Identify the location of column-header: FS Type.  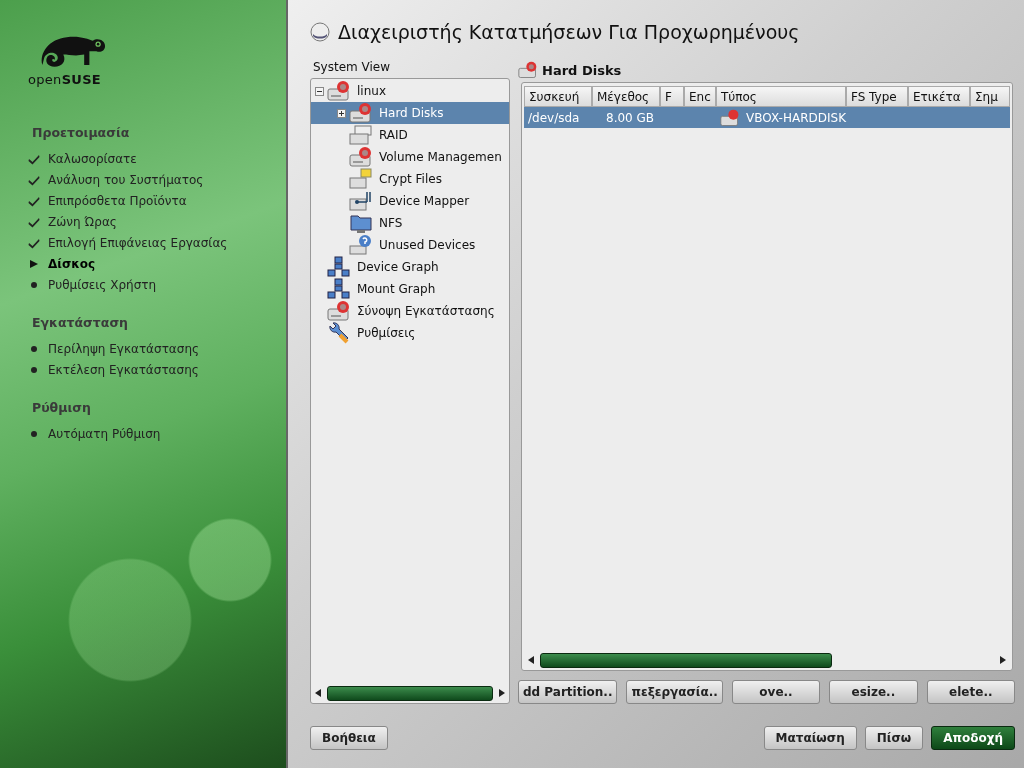
(877, 96).